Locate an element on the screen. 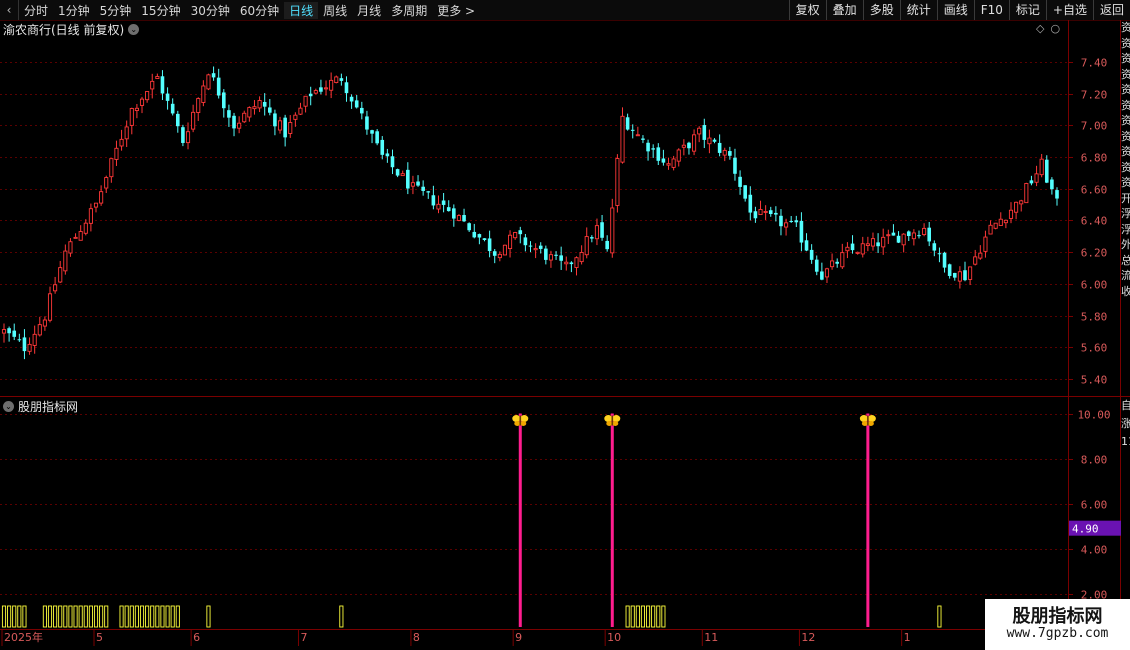 The image size is (1130, 650). indicator-title: ⌄ 股朋指标网 is located at coordinates (40, 406).